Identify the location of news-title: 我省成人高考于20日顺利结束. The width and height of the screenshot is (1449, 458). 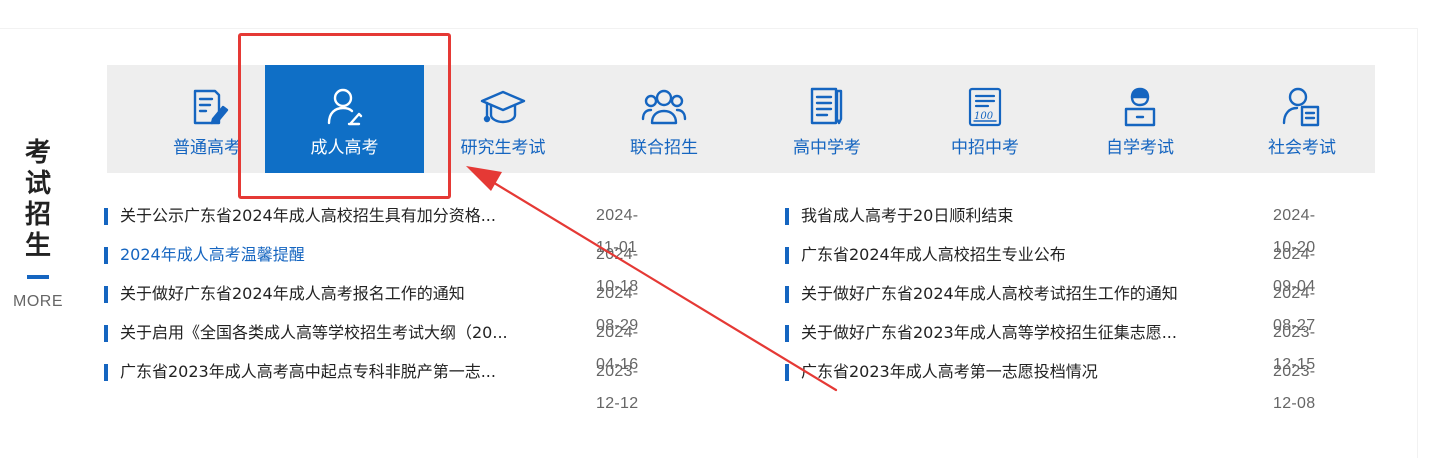
(1031, 216).